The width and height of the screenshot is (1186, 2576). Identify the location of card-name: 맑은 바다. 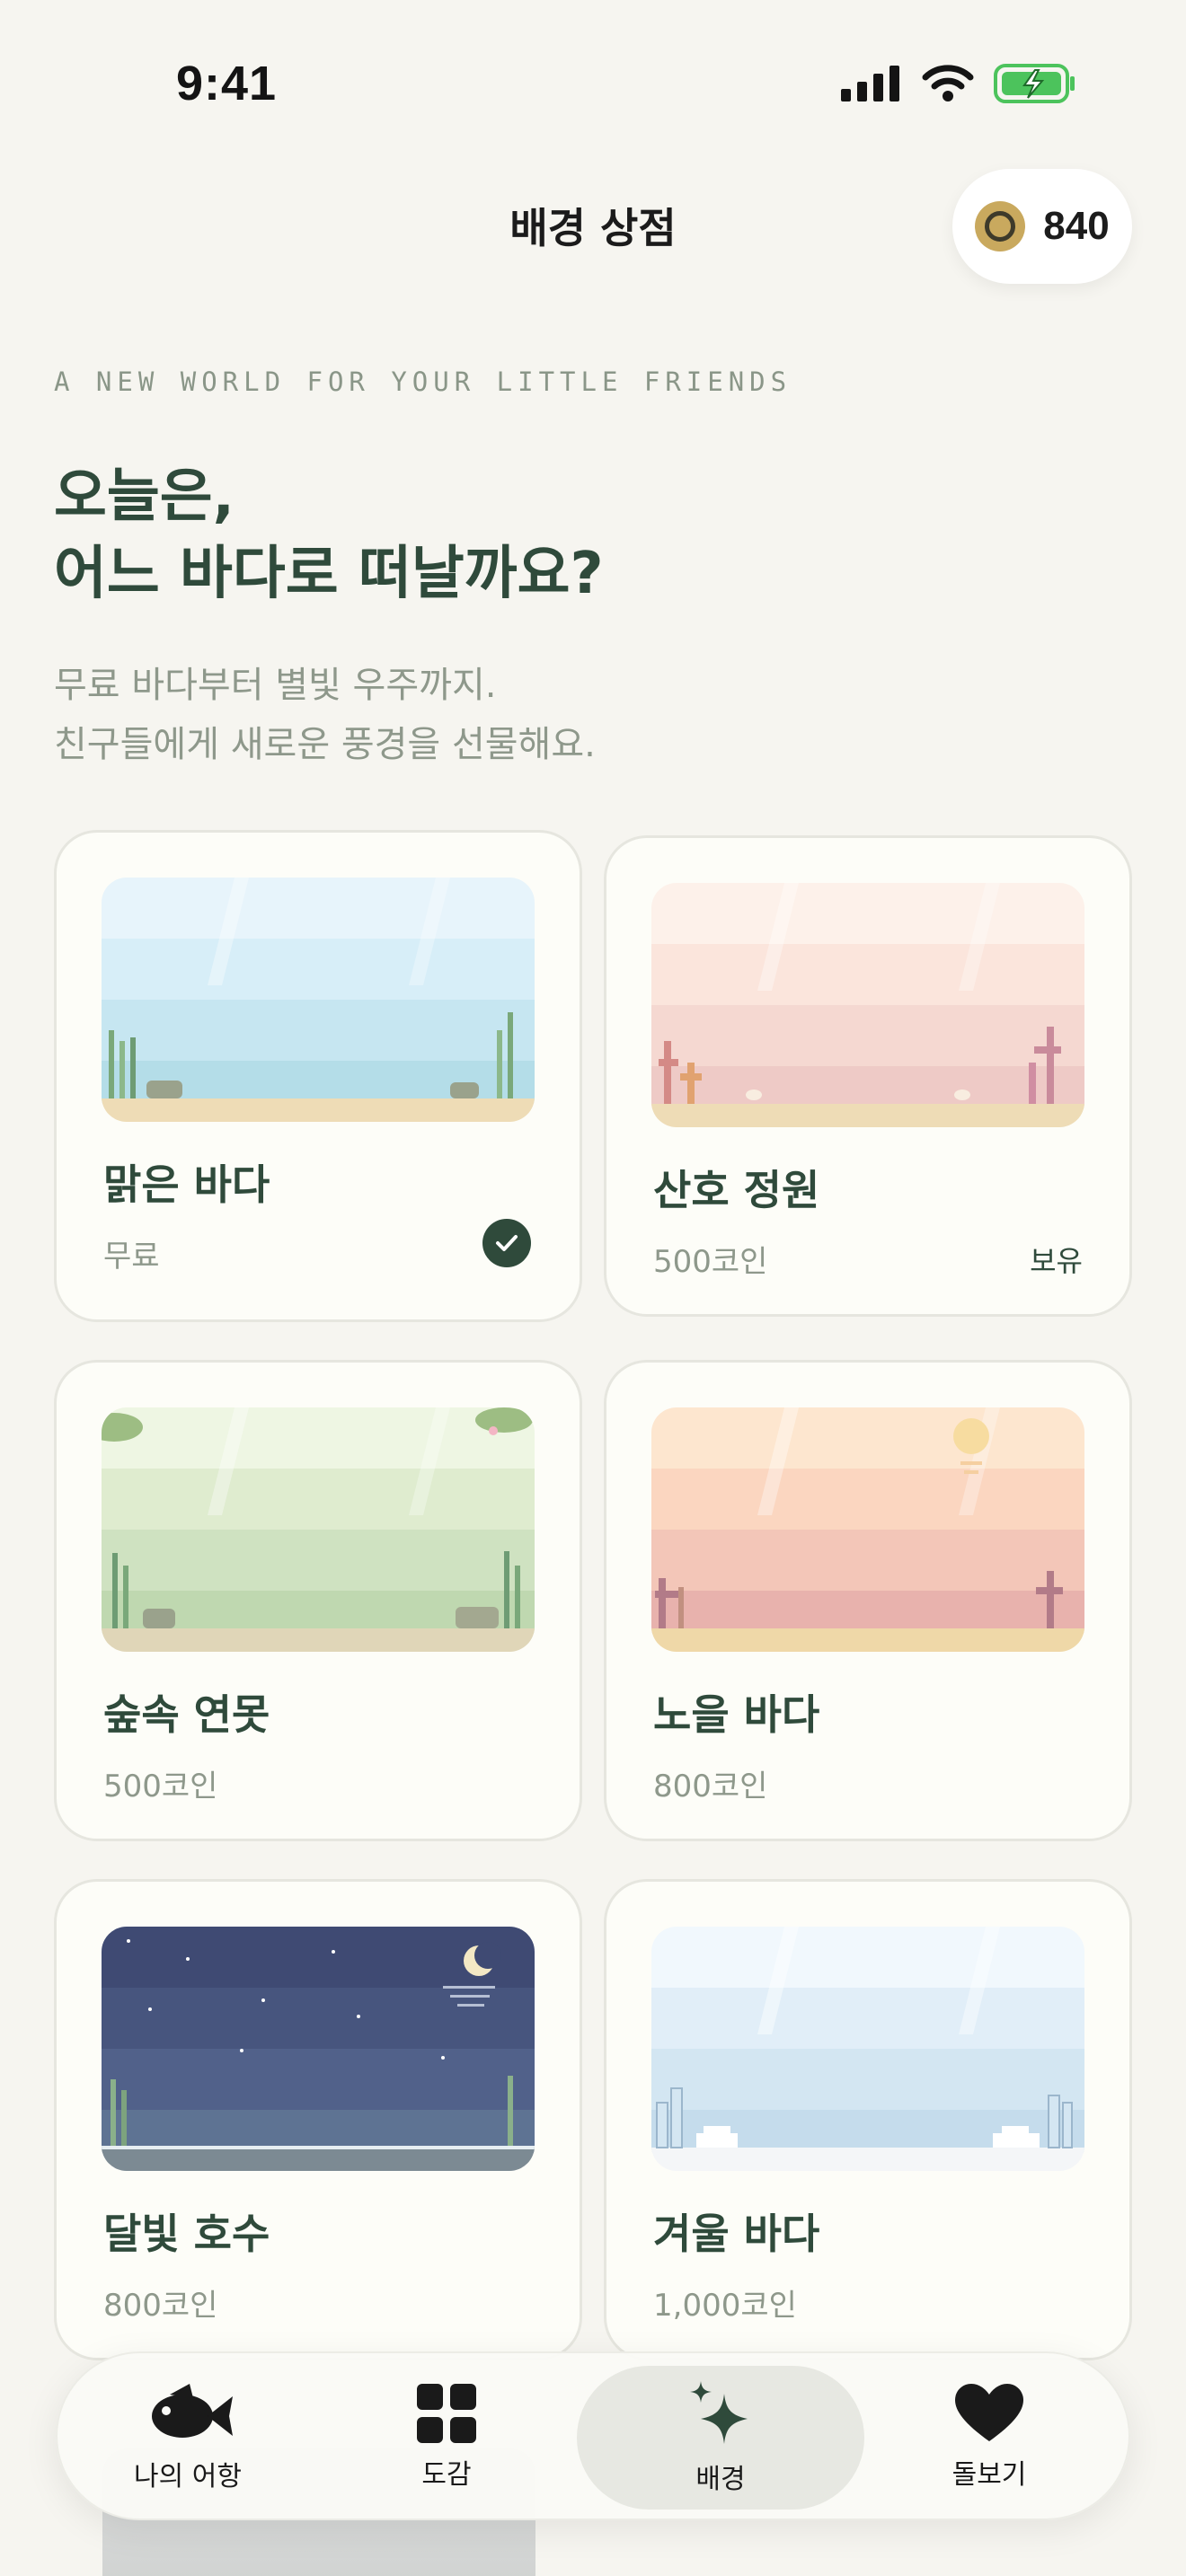
(186, 1184).